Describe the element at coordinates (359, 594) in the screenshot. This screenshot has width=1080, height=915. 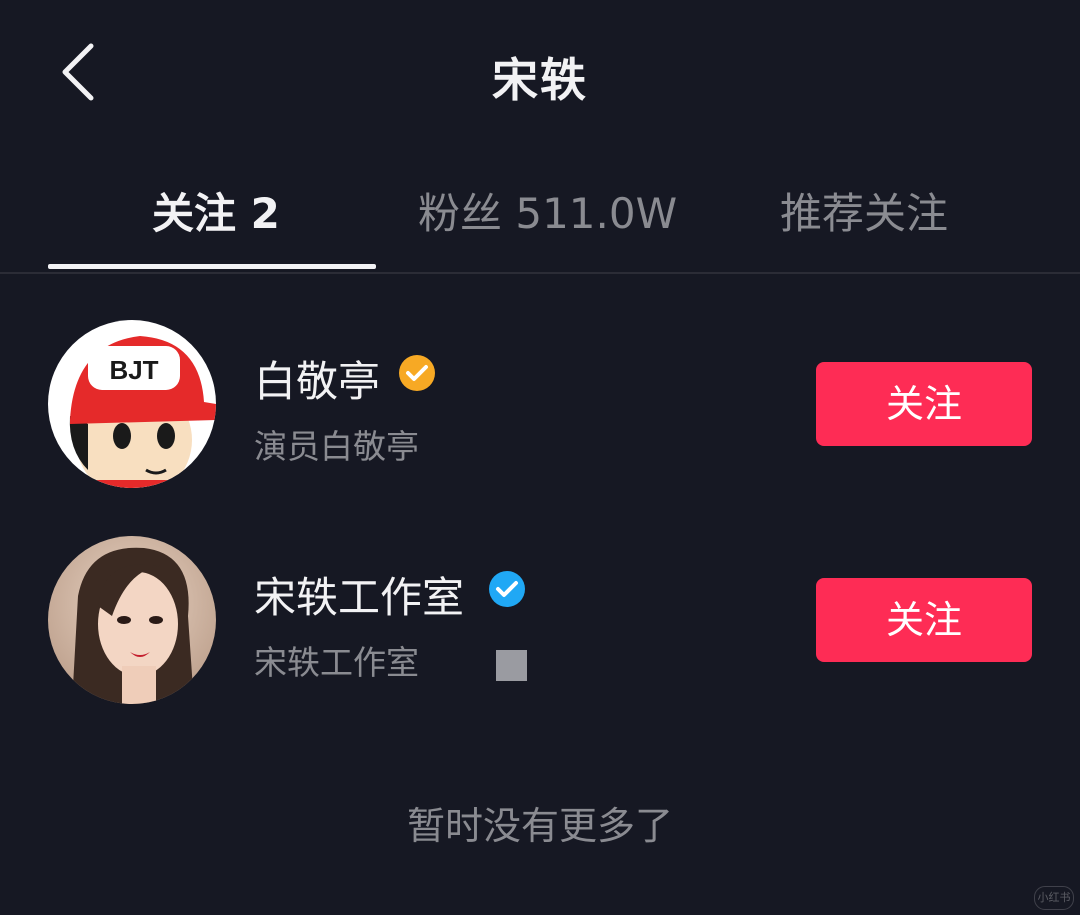
I see `user-name: 宋轶工作室` at that location.